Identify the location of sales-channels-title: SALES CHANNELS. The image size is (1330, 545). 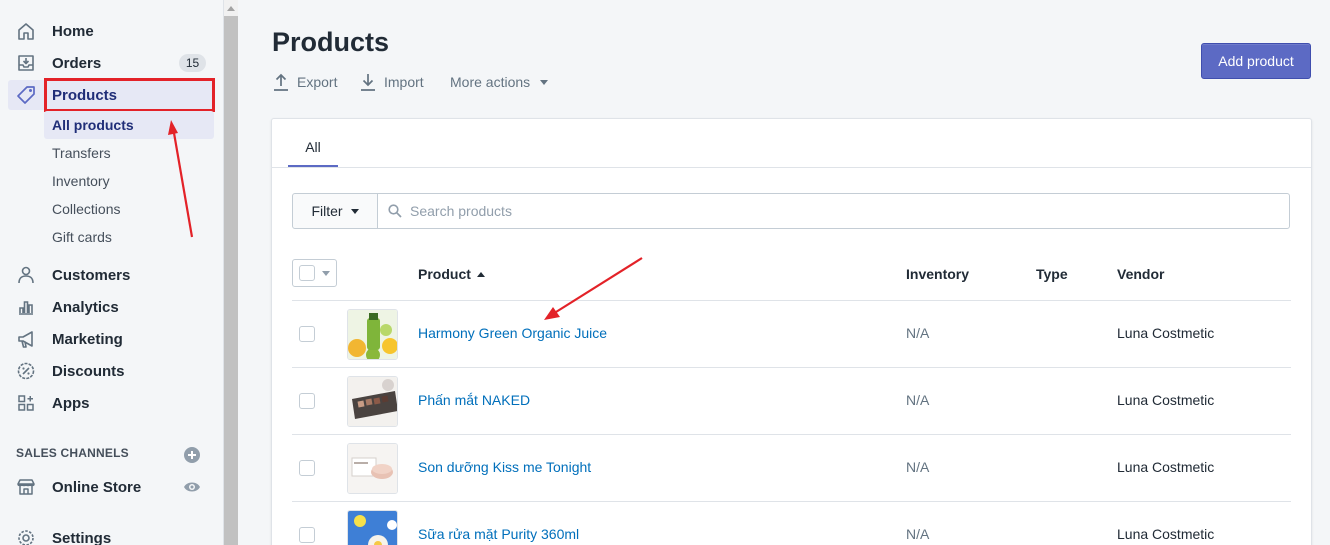
(72, 453).